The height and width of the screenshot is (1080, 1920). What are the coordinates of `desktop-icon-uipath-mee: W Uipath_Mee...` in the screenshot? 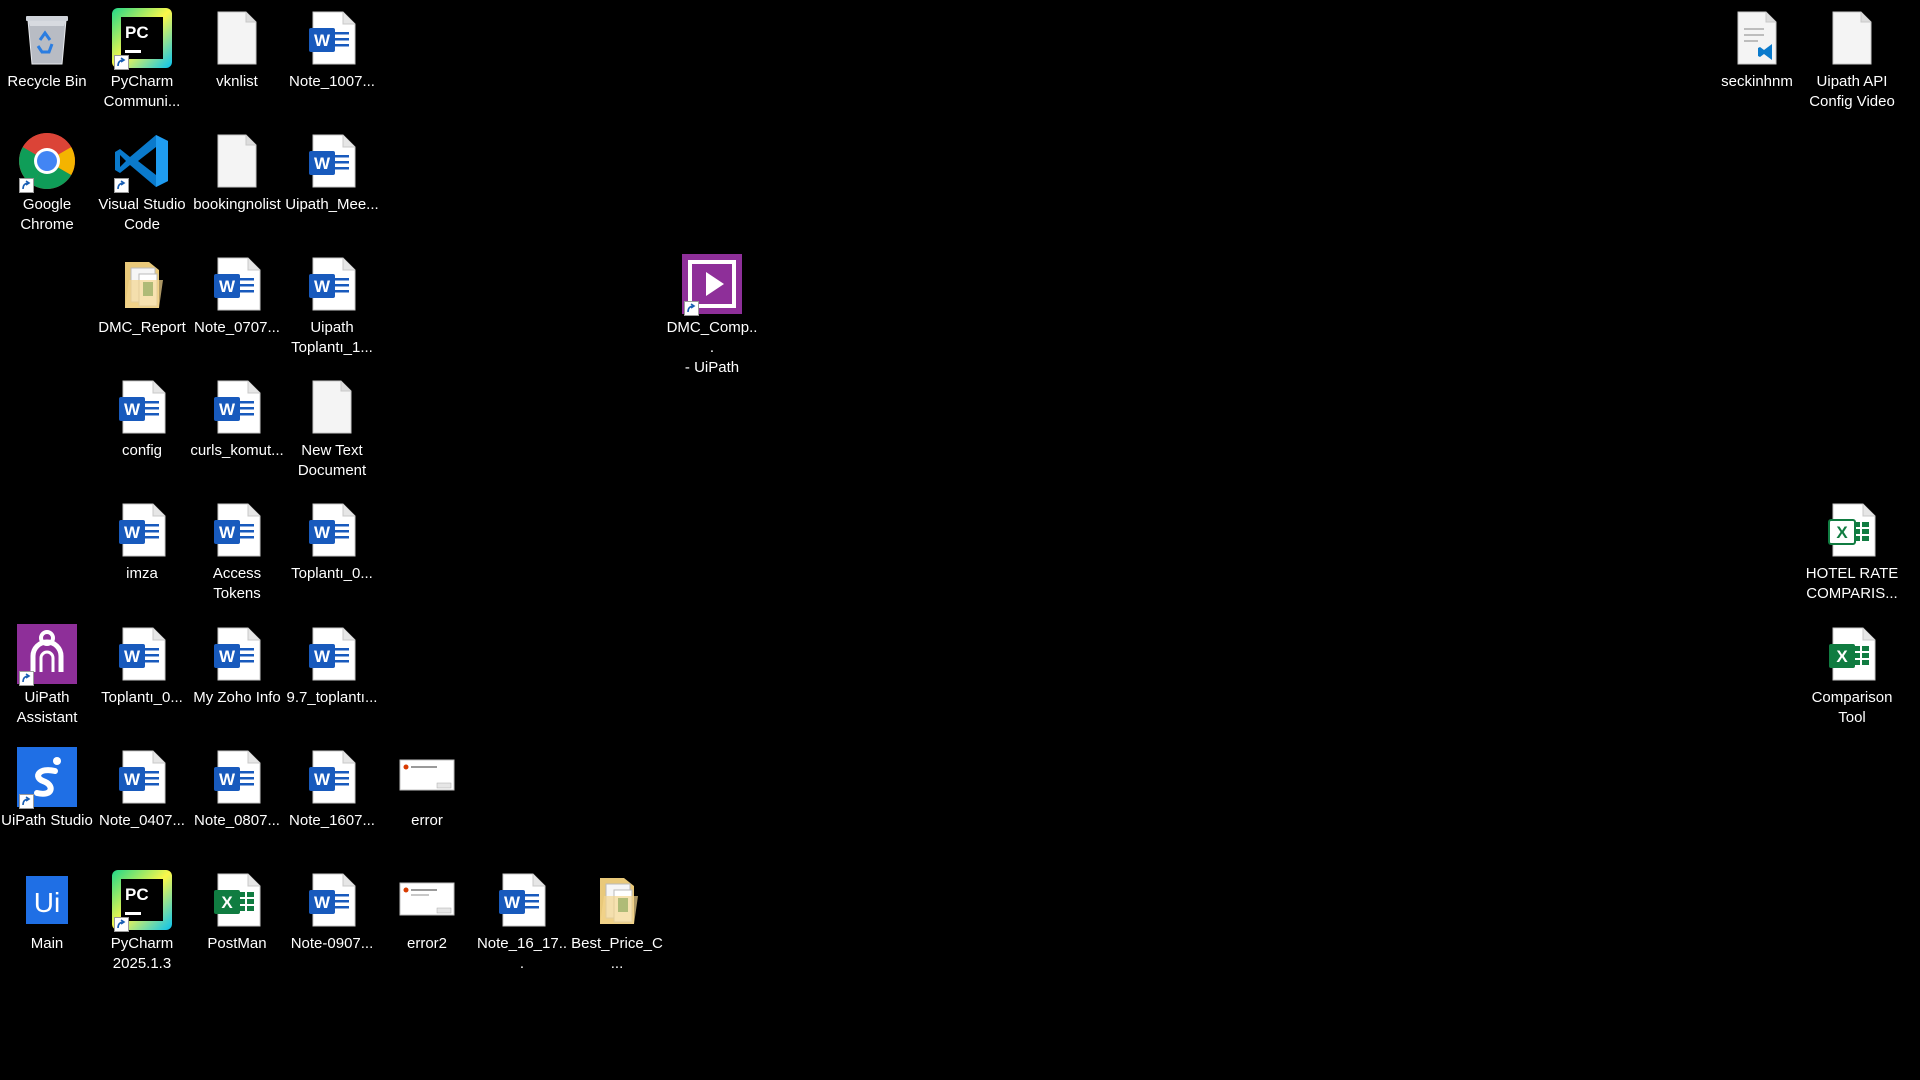 It's located at (332, 182).